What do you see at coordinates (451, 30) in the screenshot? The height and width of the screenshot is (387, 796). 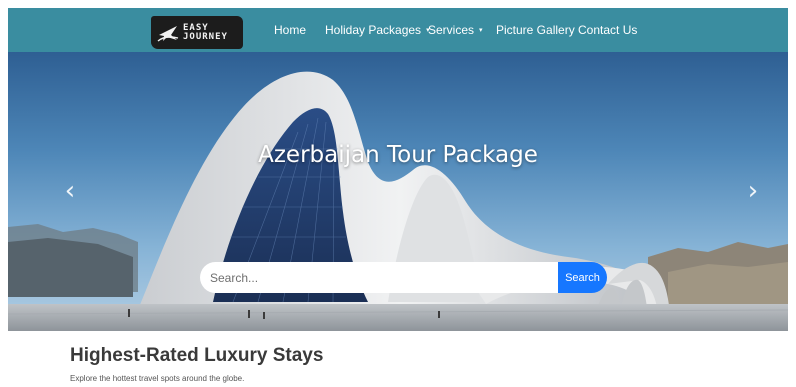 I see `nav-item-label: Services` at bounding box center [451, 30].